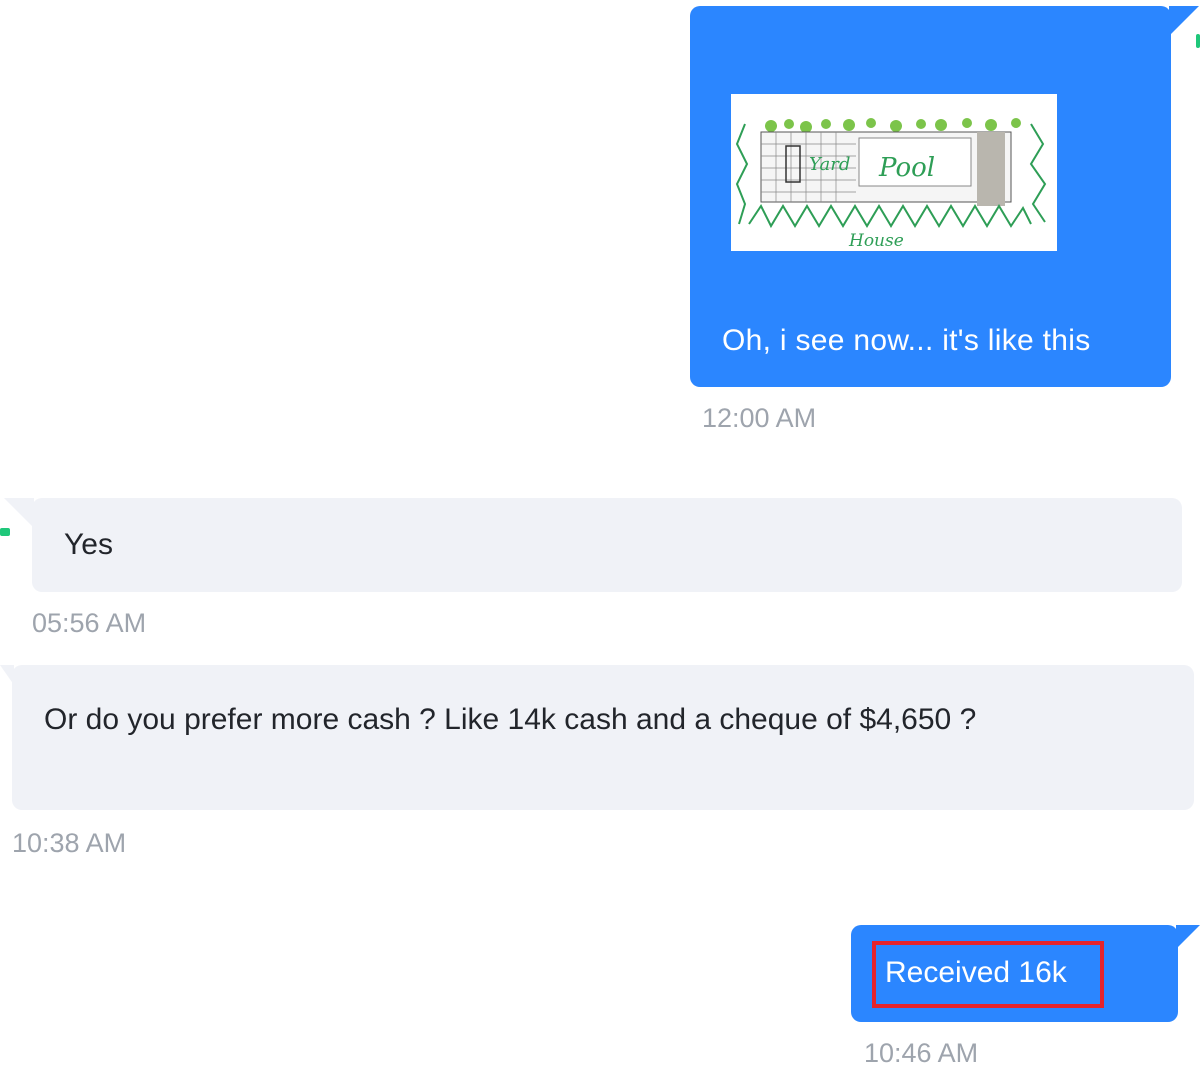 The height and width of the screenshot is (1076, 1200). What do you see at coordinates (759, 418) in the screenshot?
I see `message-timestamp: 12:00 AM` at bounding box center [759, 418].